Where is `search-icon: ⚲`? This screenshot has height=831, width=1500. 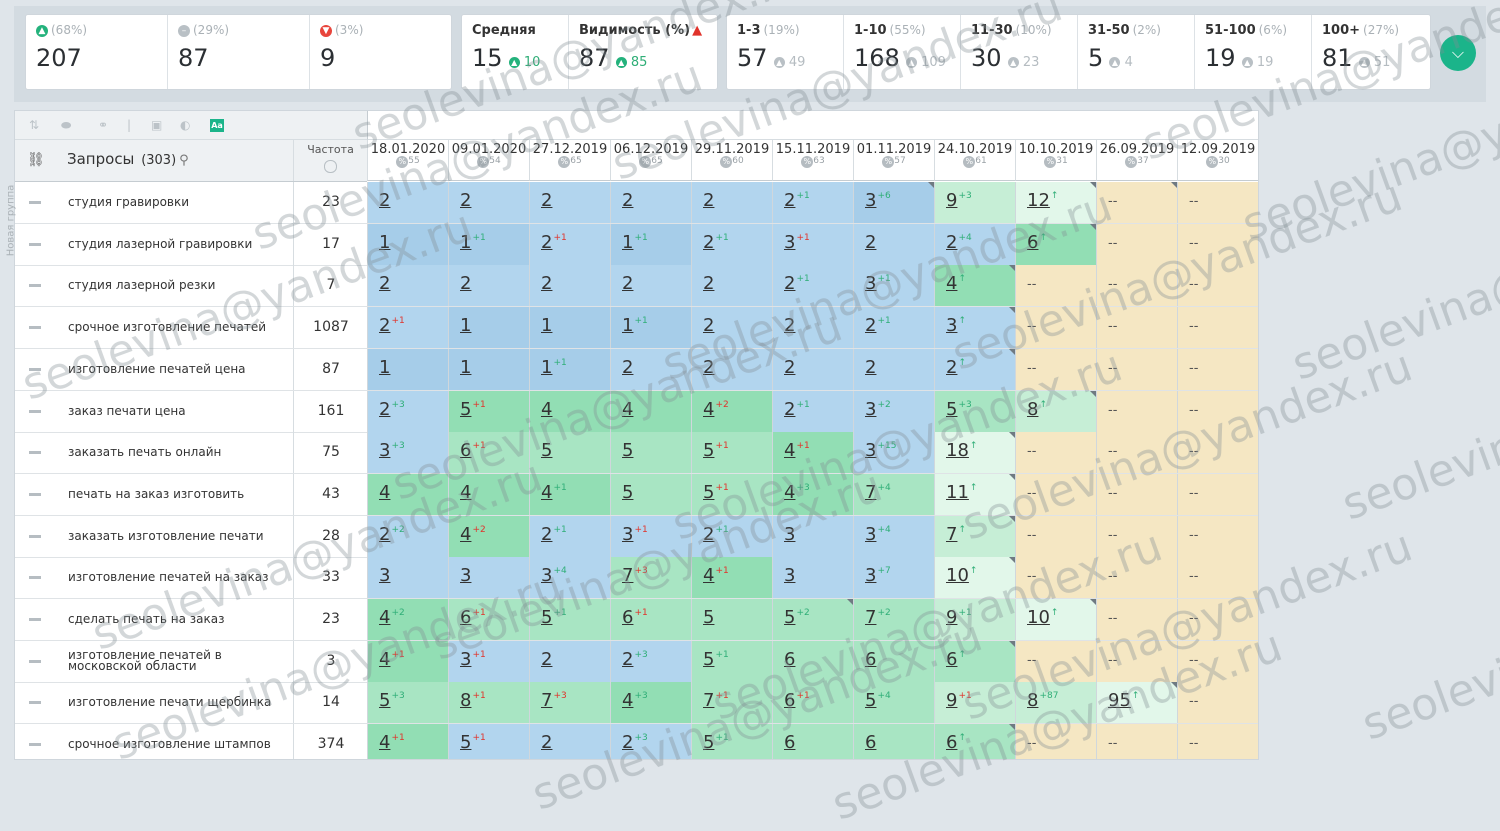 search-icon: ⚲ is located at coordinates (184, 160).